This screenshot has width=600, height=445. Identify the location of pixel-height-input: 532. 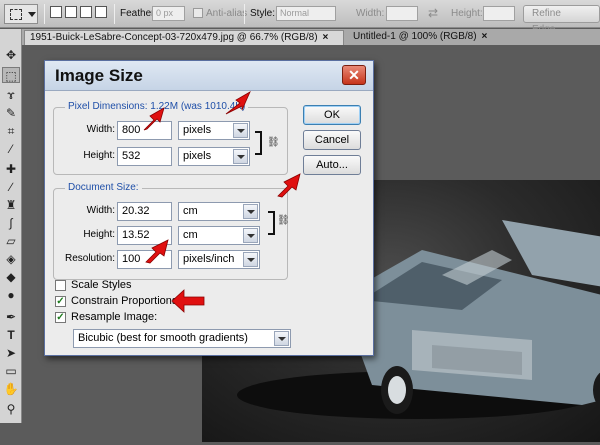
(144, 156).